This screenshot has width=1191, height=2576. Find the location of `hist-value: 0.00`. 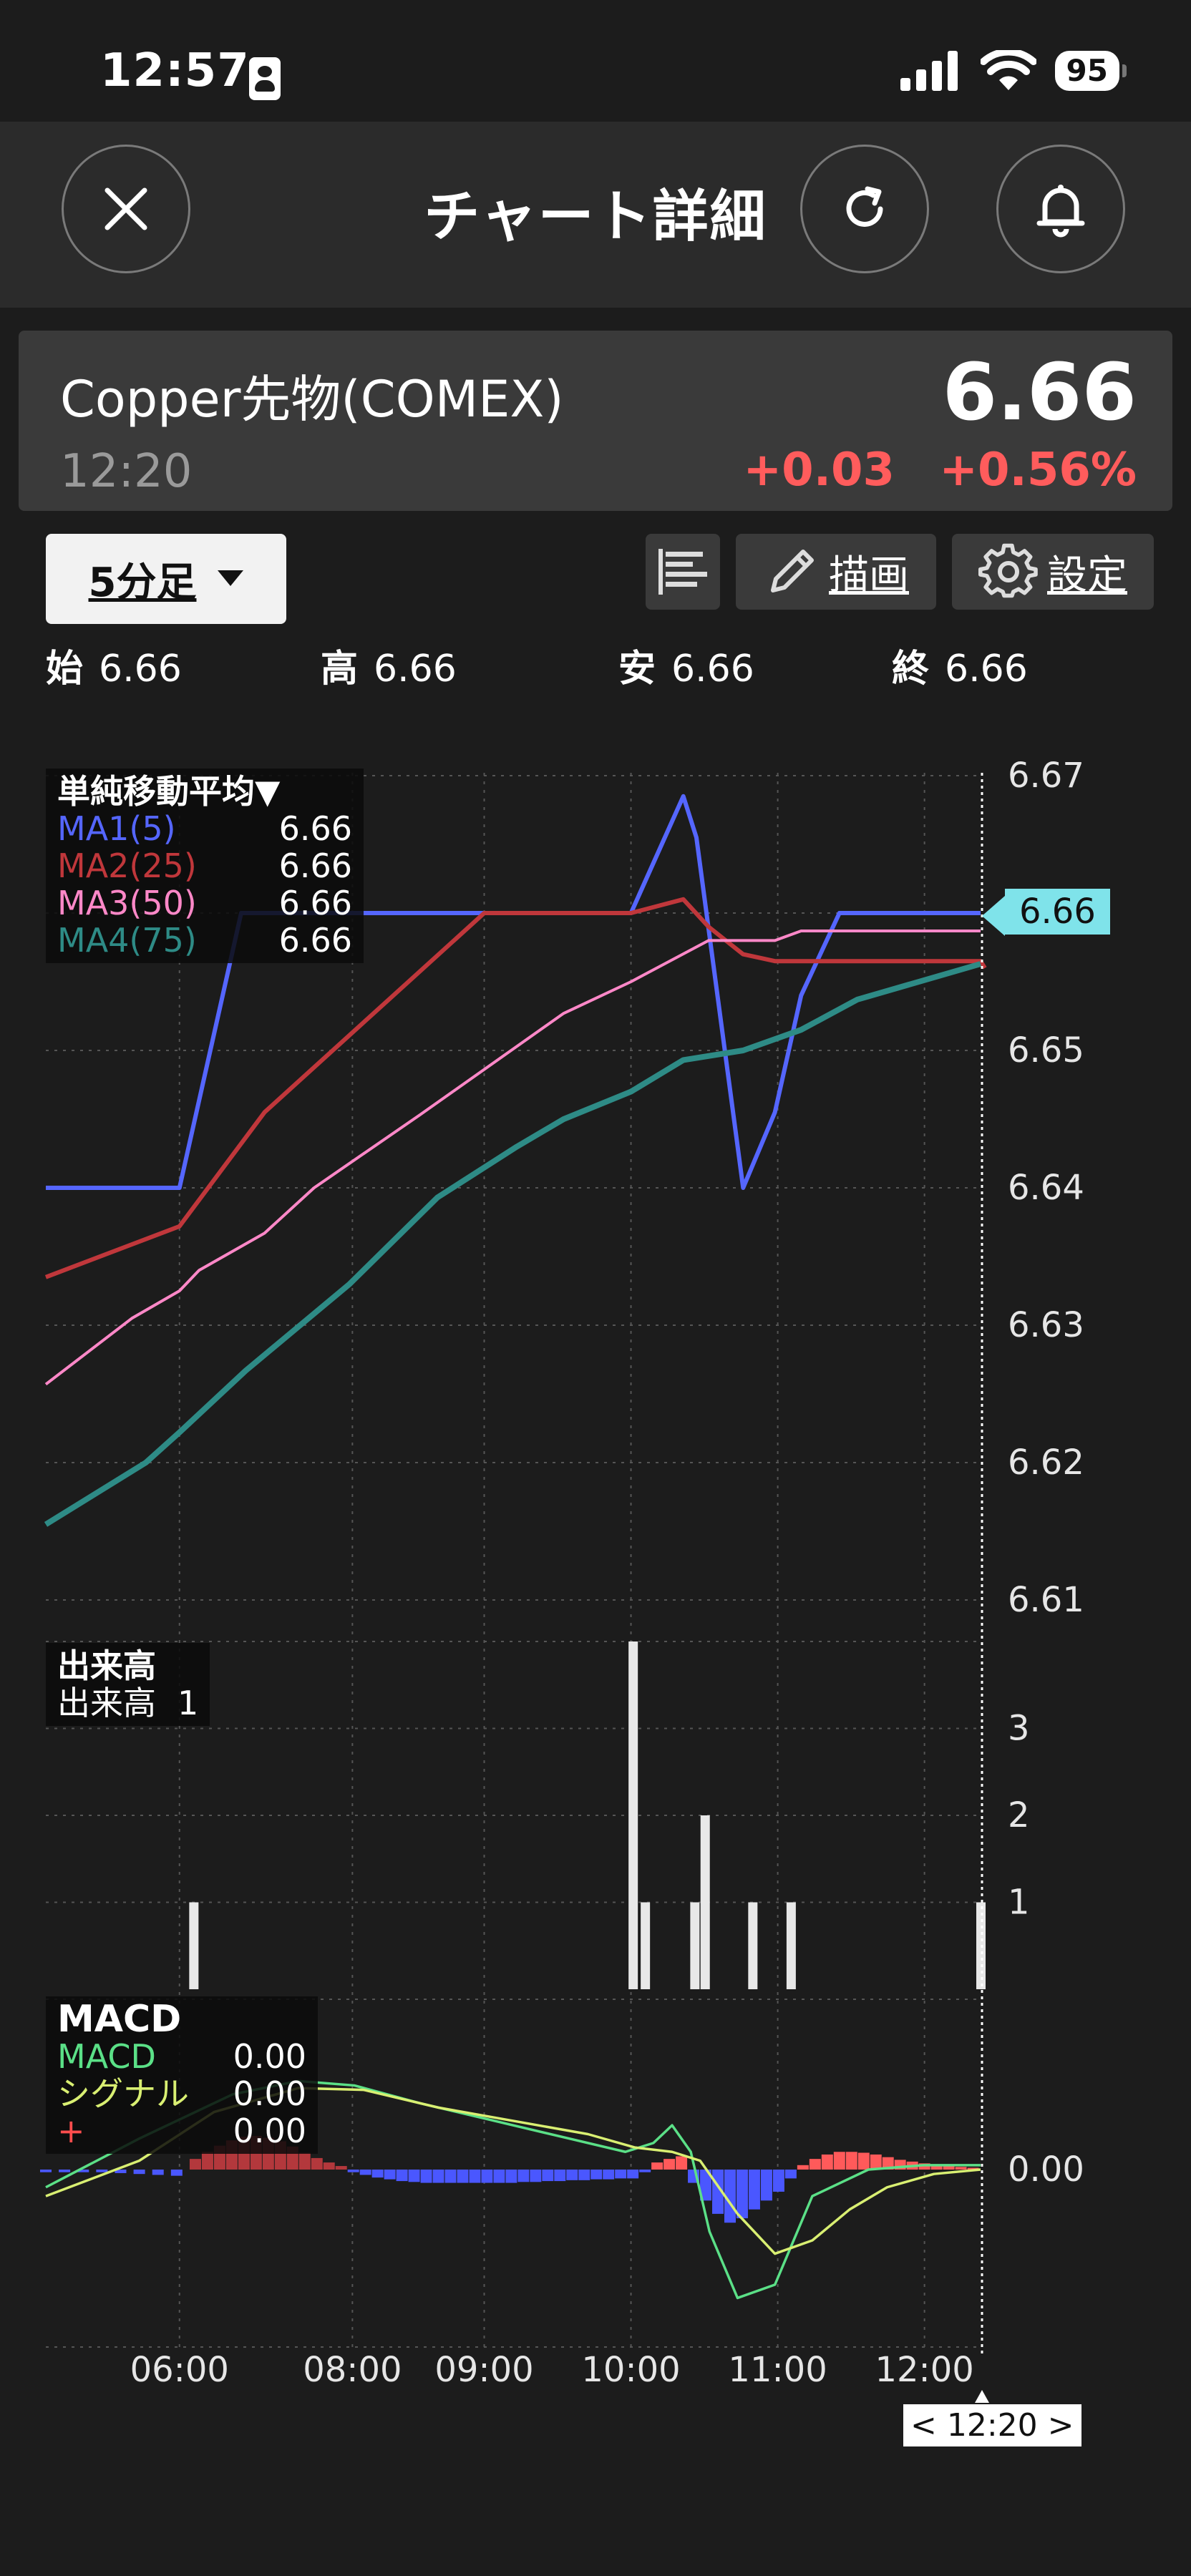

hist-value: 0.00 is located at coordinates (269, 2131).